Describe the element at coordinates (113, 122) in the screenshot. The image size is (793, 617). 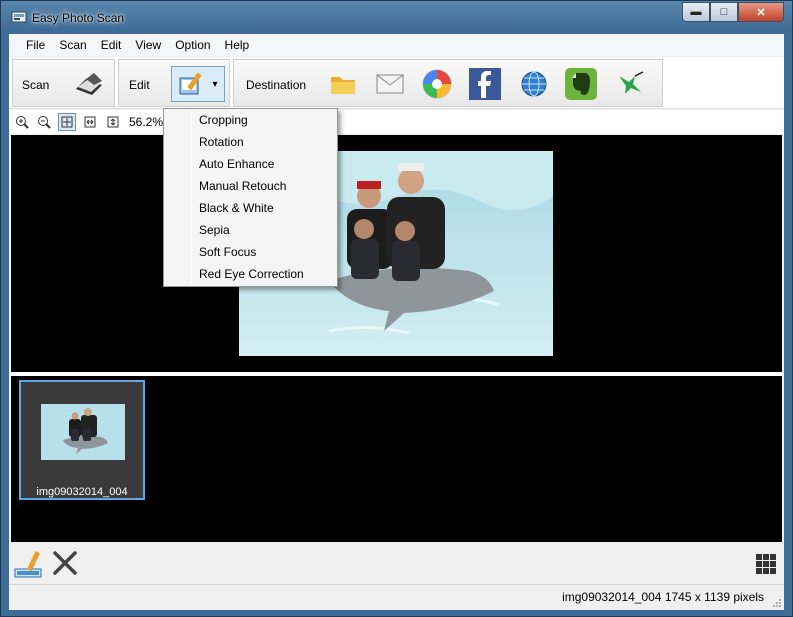
I see `fit-height-icon` at that location.